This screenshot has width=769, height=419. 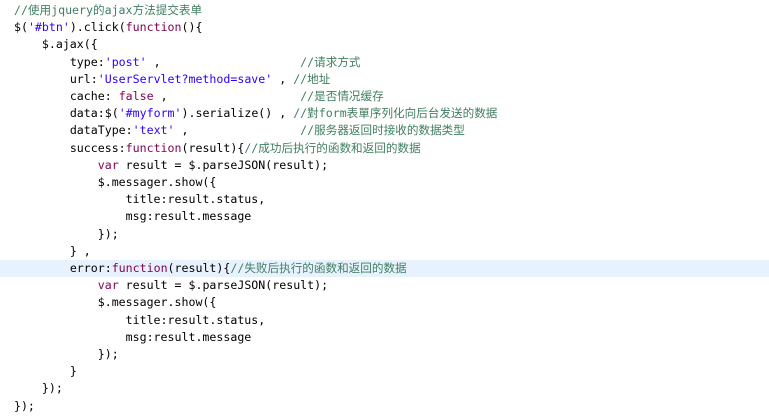 I want to click on code-token-comment: //请求方式, so click(x=330, y=61).